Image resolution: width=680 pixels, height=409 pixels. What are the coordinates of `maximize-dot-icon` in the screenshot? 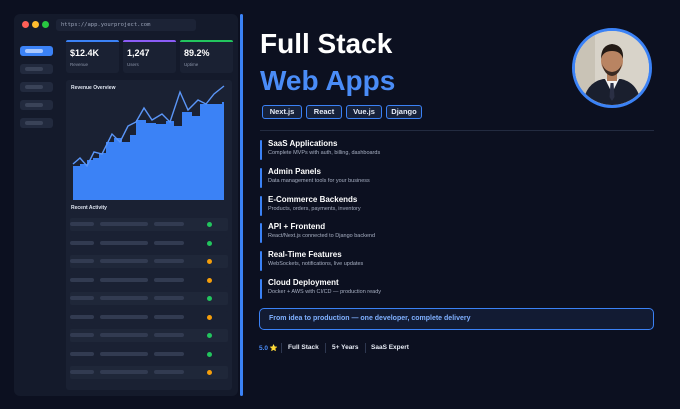 It's located at (45, 24).